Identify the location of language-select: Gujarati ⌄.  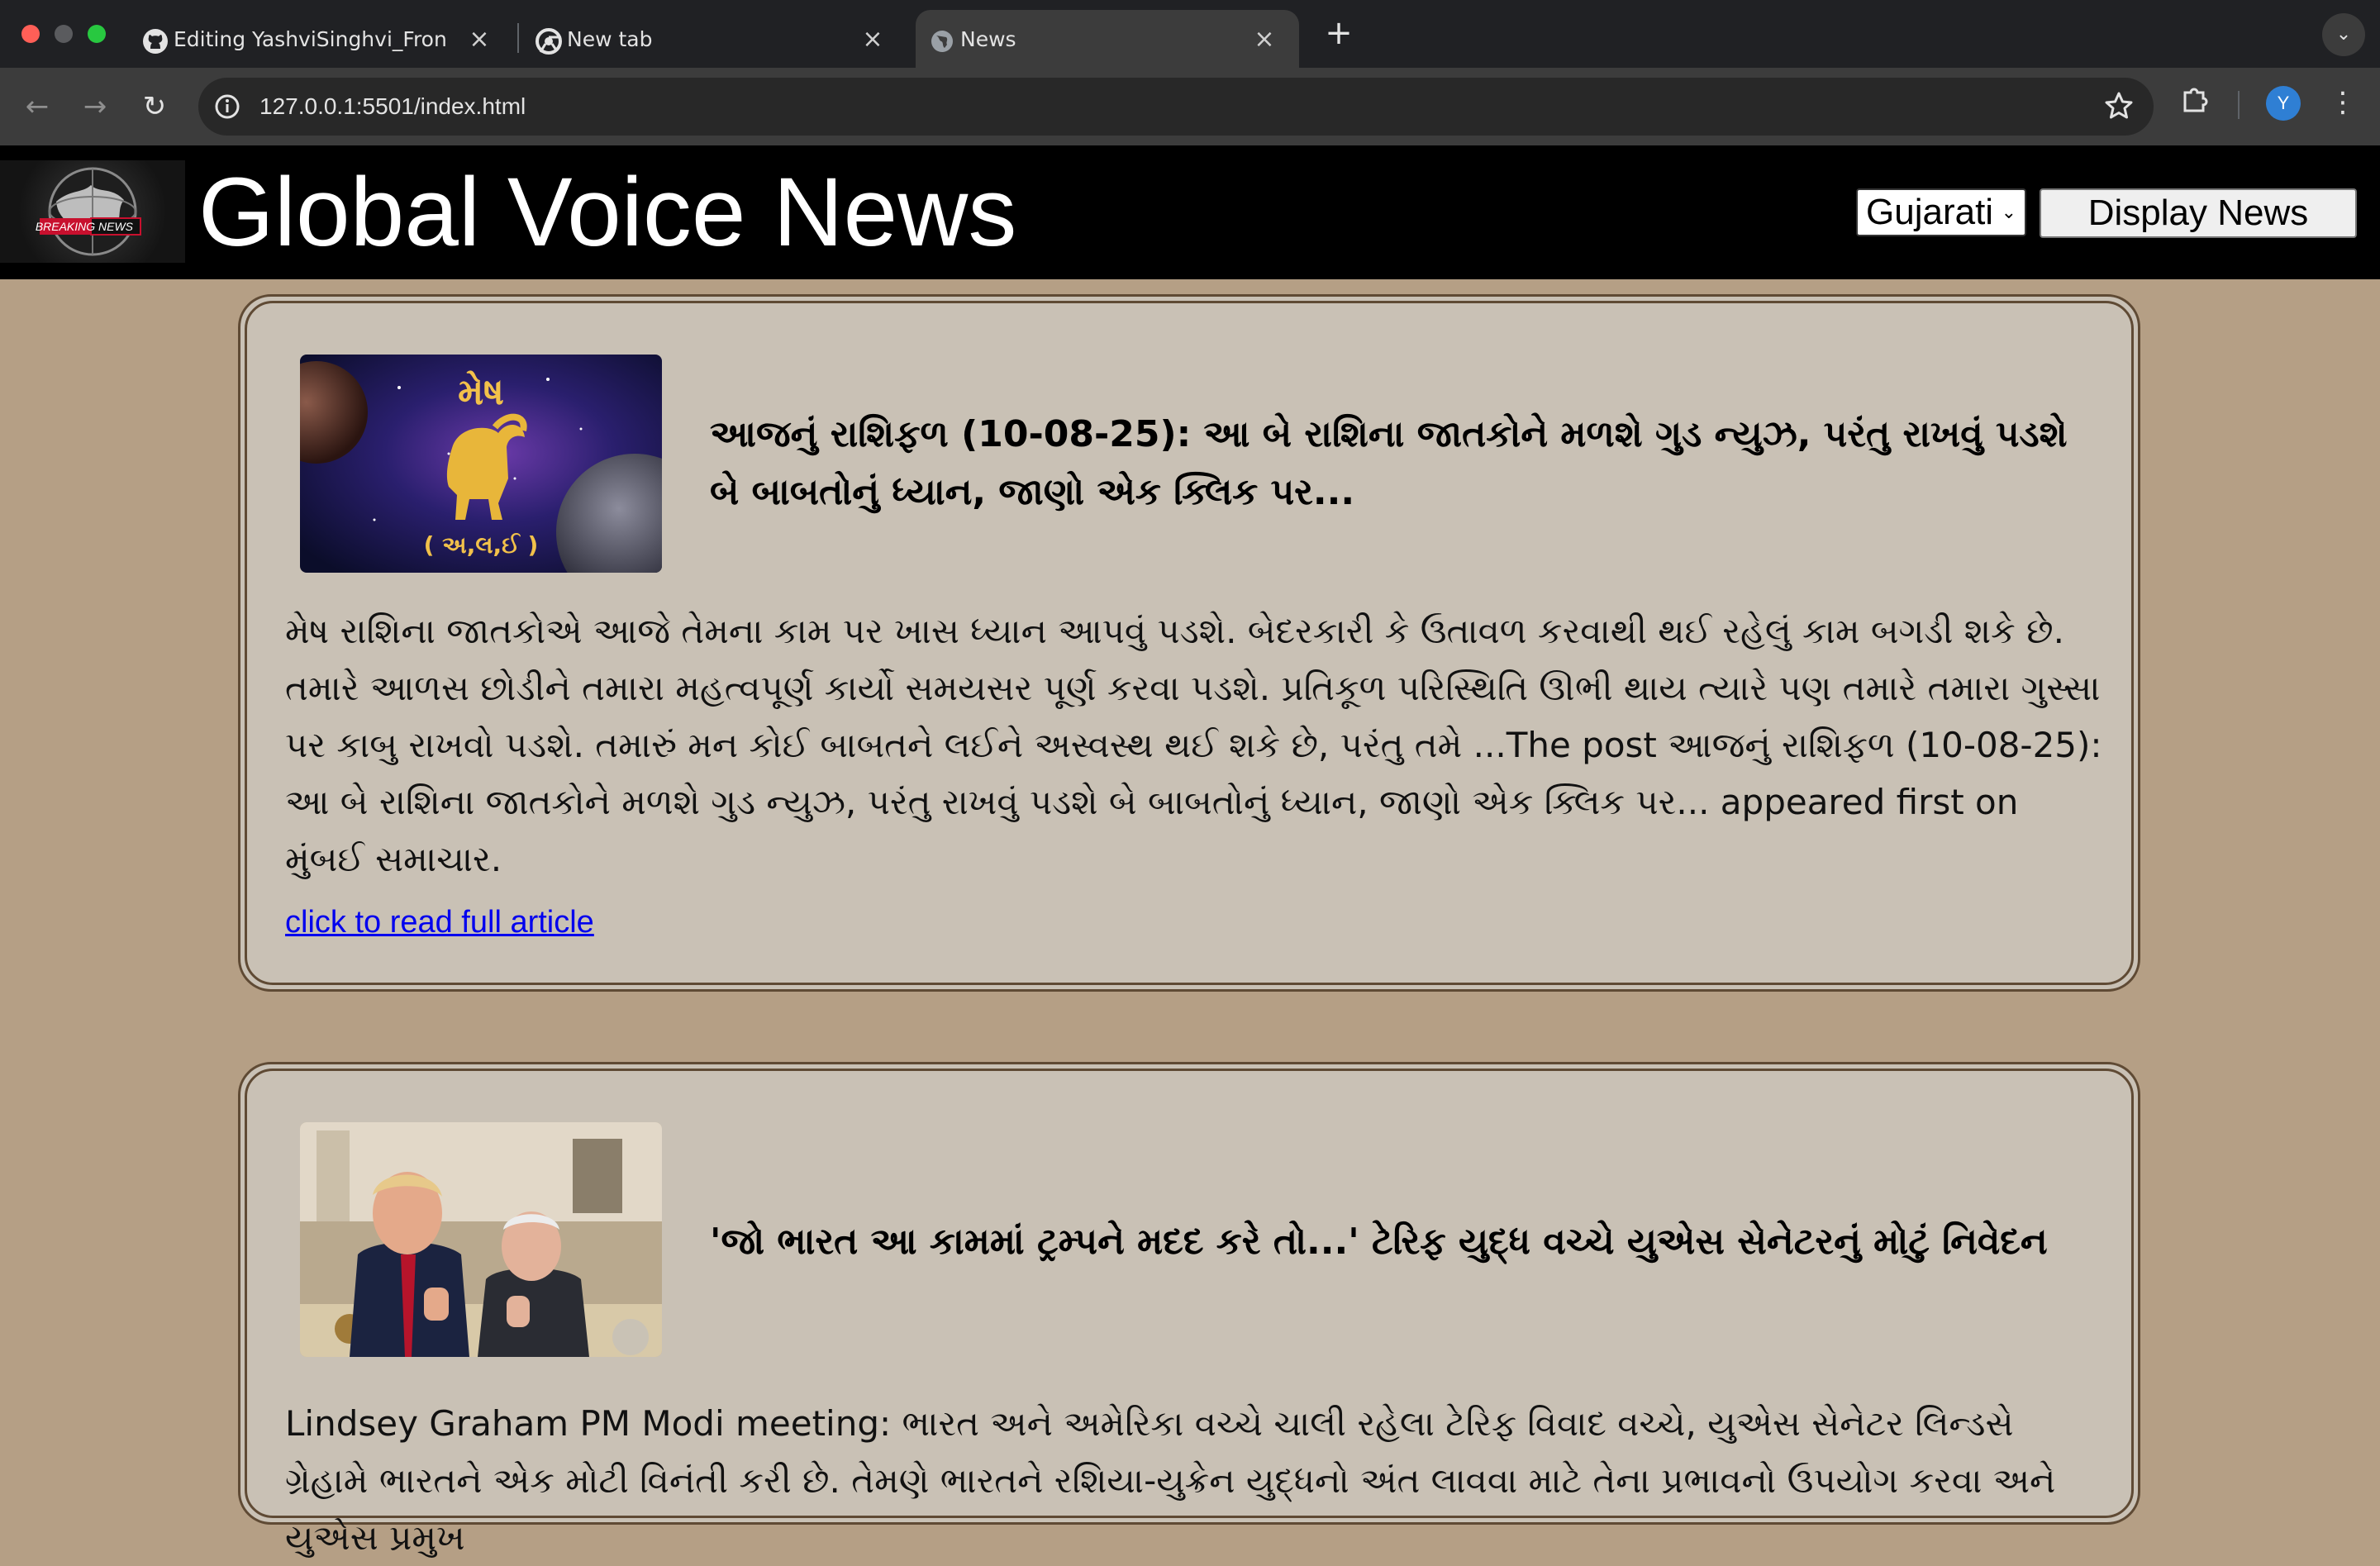
(1941, 212).